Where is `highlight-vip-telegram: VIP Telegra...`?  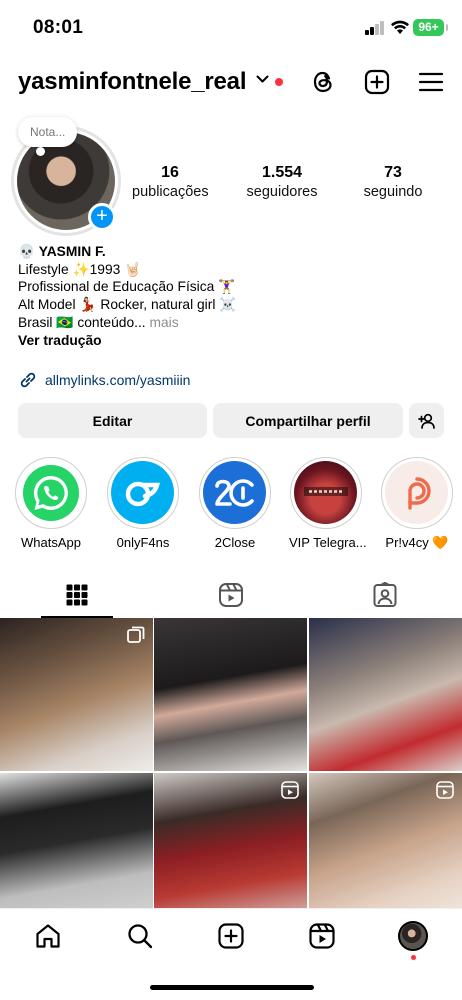 highlight-vip-telegram: VIP Telegra... is located at coordinates (328, 503).